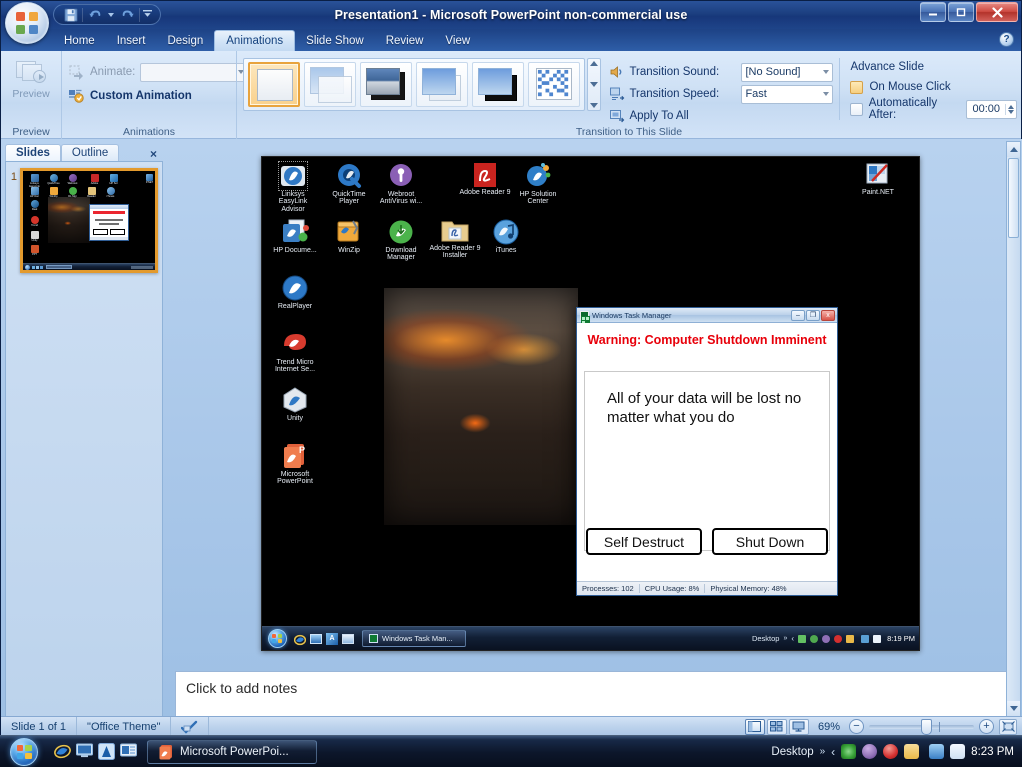 This screenshot has width=1022, height=767. I want to click on on-mouse-click-checkbox, so click(857, 87).